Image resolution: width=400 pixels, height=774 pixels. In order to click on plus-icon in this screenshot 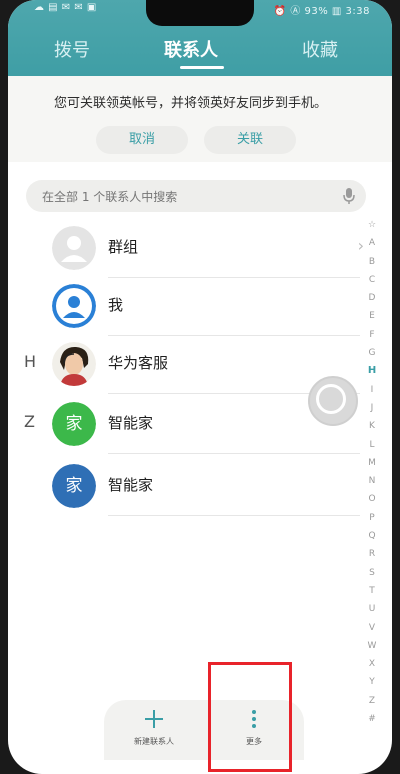, I will do `click(154, 719)`.